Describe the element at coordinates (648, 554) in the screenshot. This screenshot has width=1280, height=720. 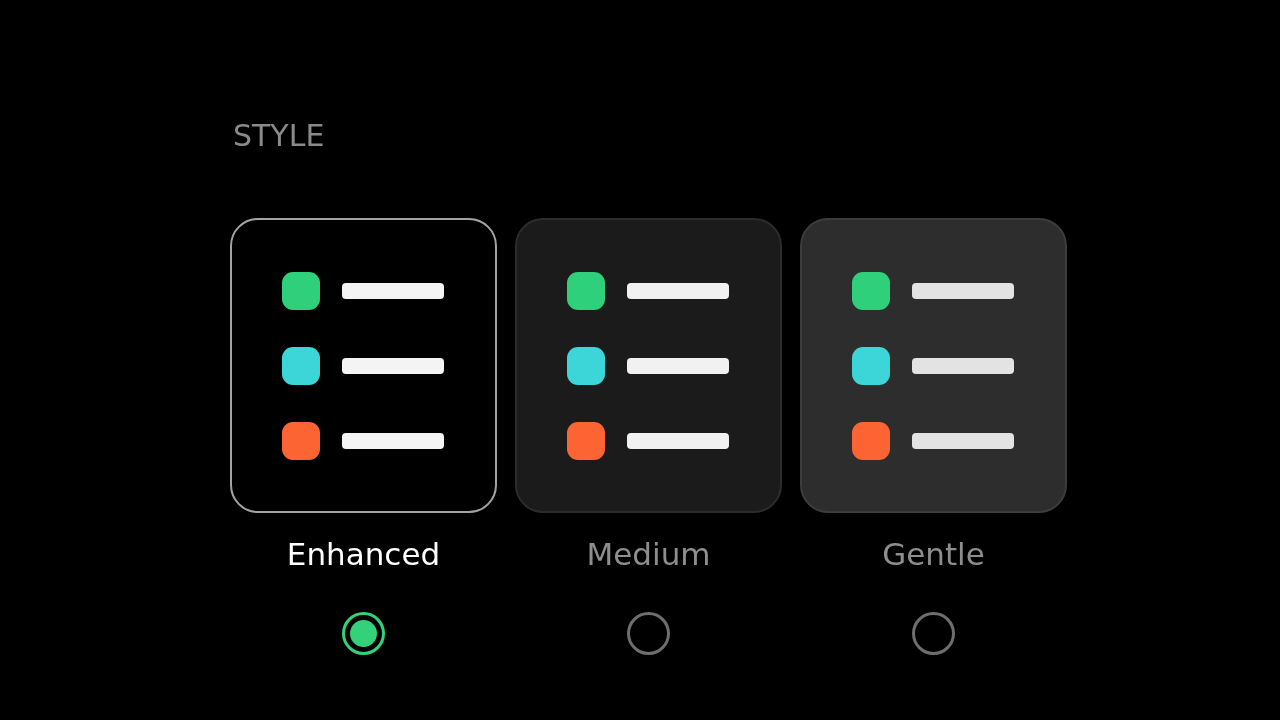
I see `option-label: Medium` at that location.